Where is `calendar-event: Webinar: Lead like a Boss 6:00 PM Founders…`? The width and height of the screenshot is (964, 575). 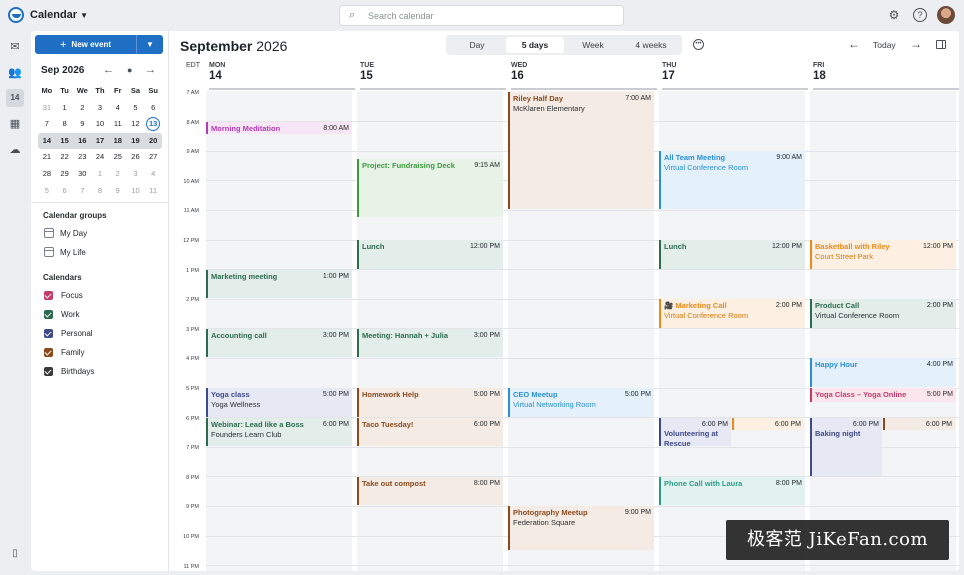 calendar-event: Webinar: Lead like a Boss 6:00 PM Founders… is located at coordinates (279, 432).